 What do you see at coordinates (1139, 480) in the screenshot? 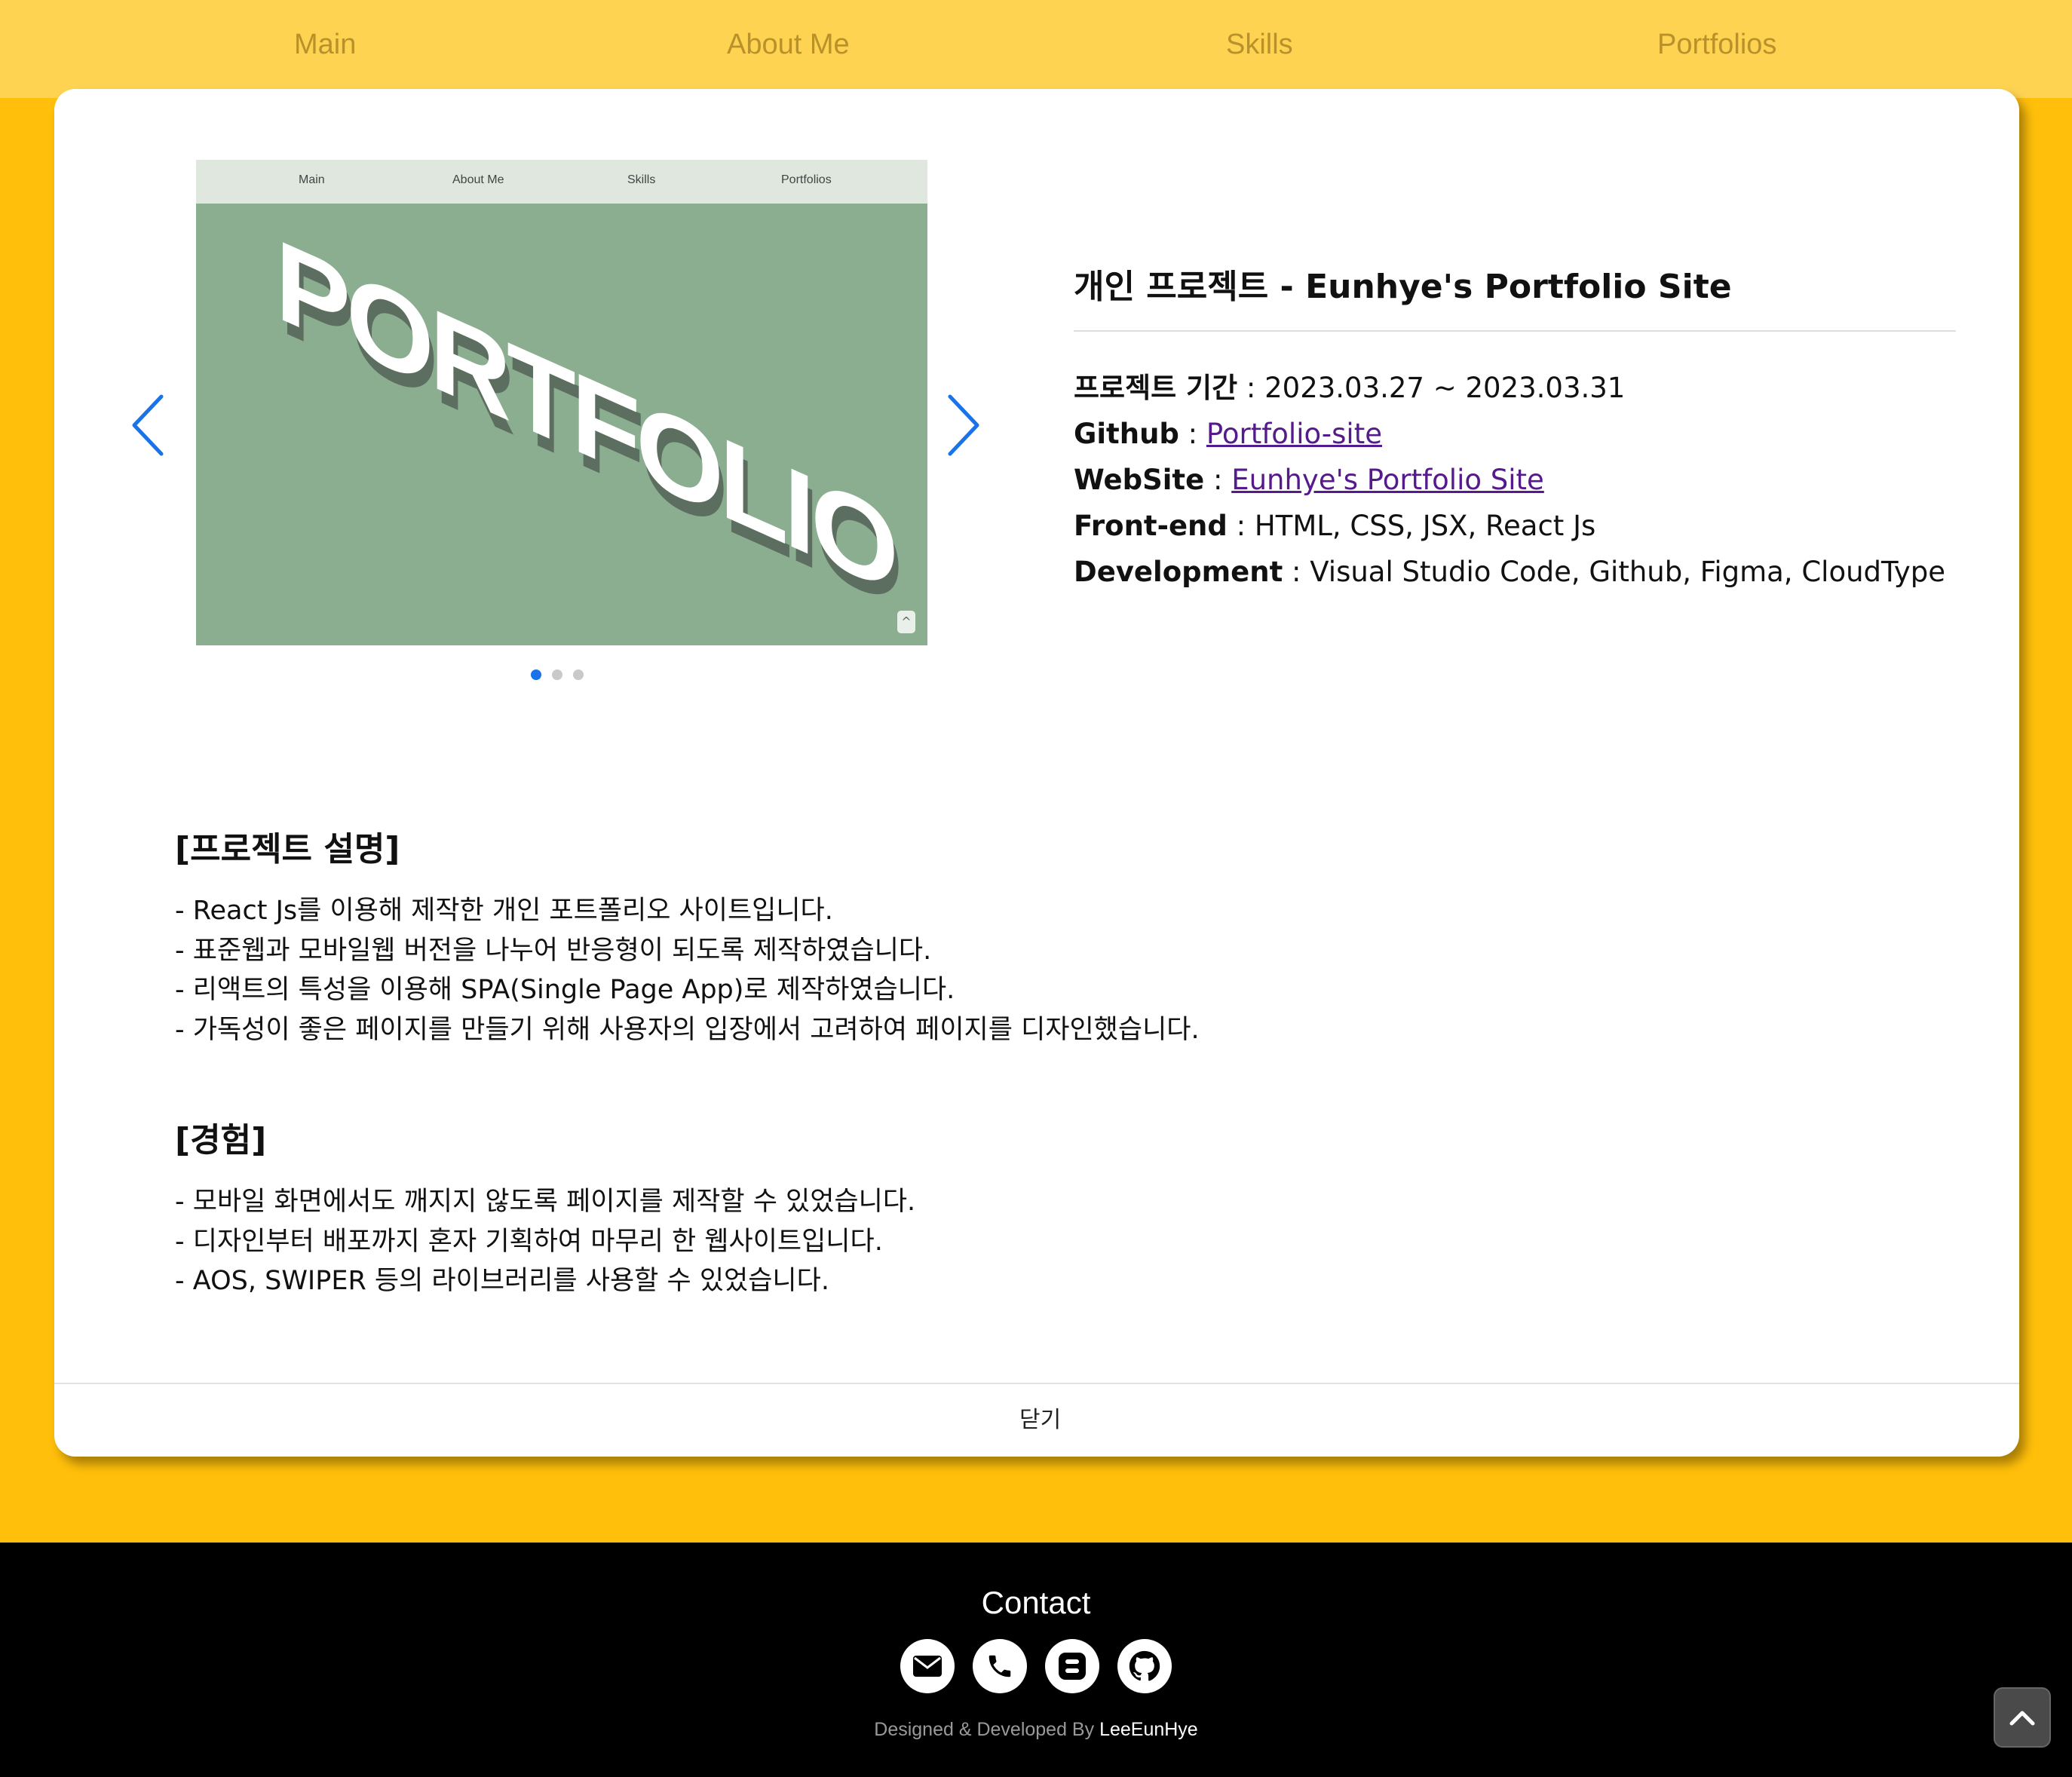
I see `website-label: WebSite` at bounding box center [1139, 480].